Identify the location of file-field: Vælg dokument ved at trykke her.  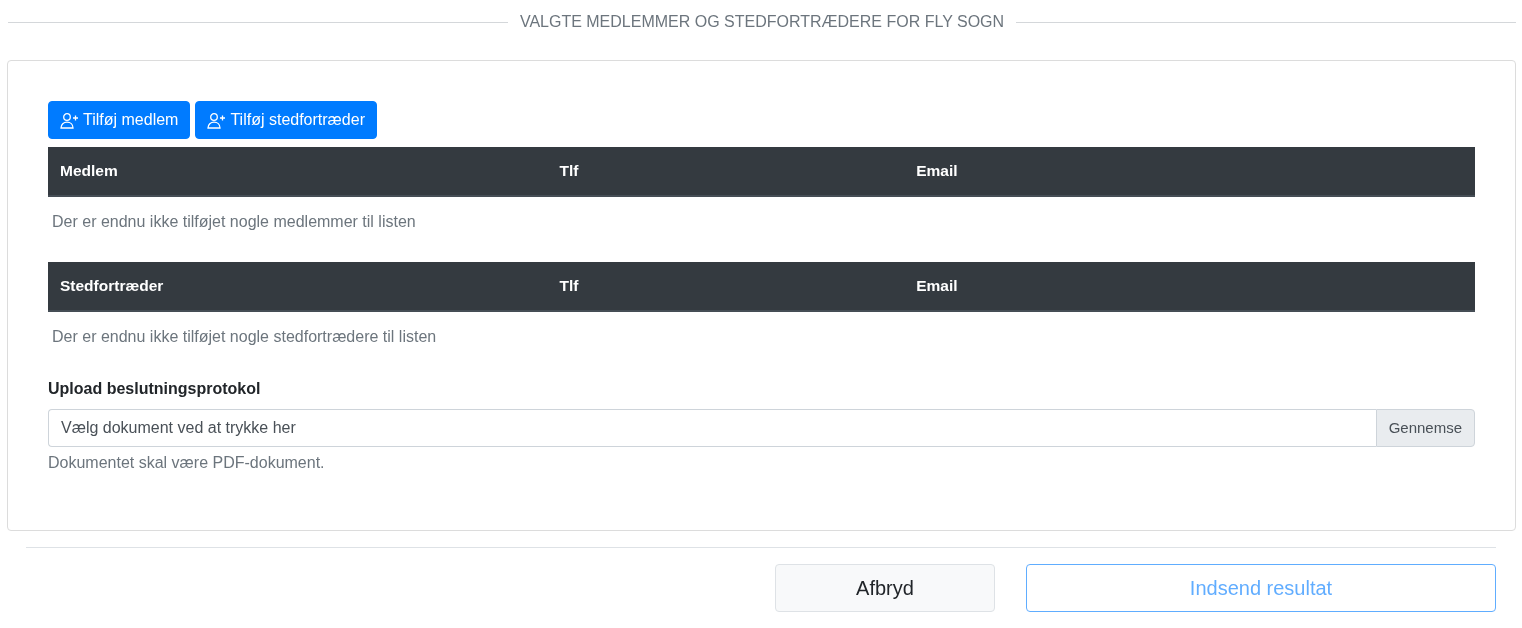
(712, 428).